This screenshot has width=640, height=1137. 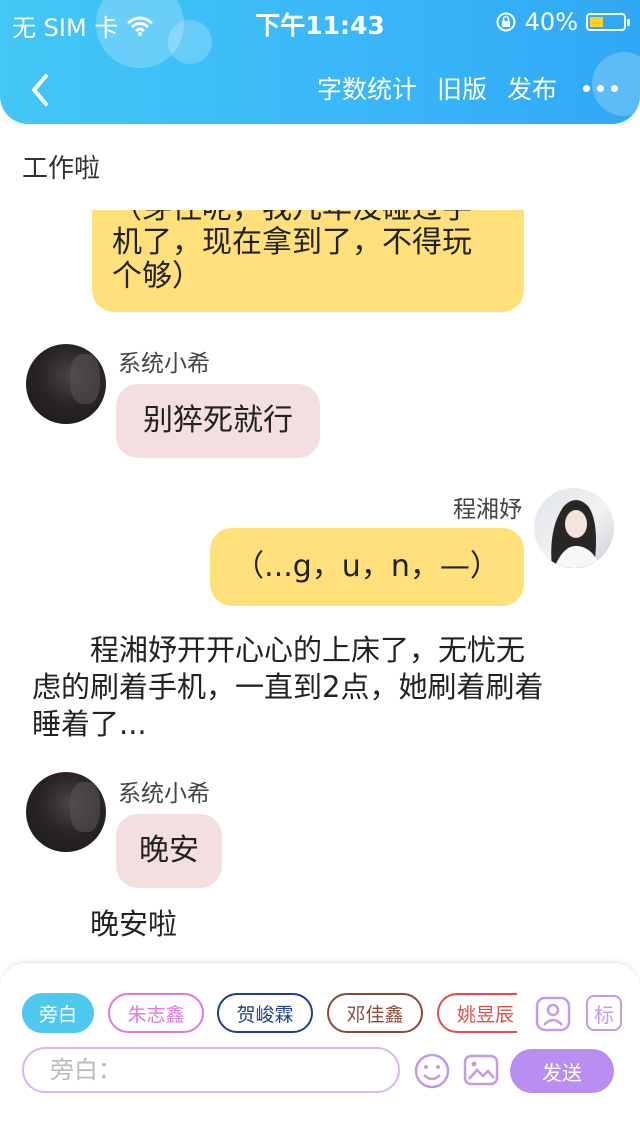 What do you see at coordinates (42, 90) in the screenshot?
I see `chevron-left-icon` at bounding box center [42, 90].